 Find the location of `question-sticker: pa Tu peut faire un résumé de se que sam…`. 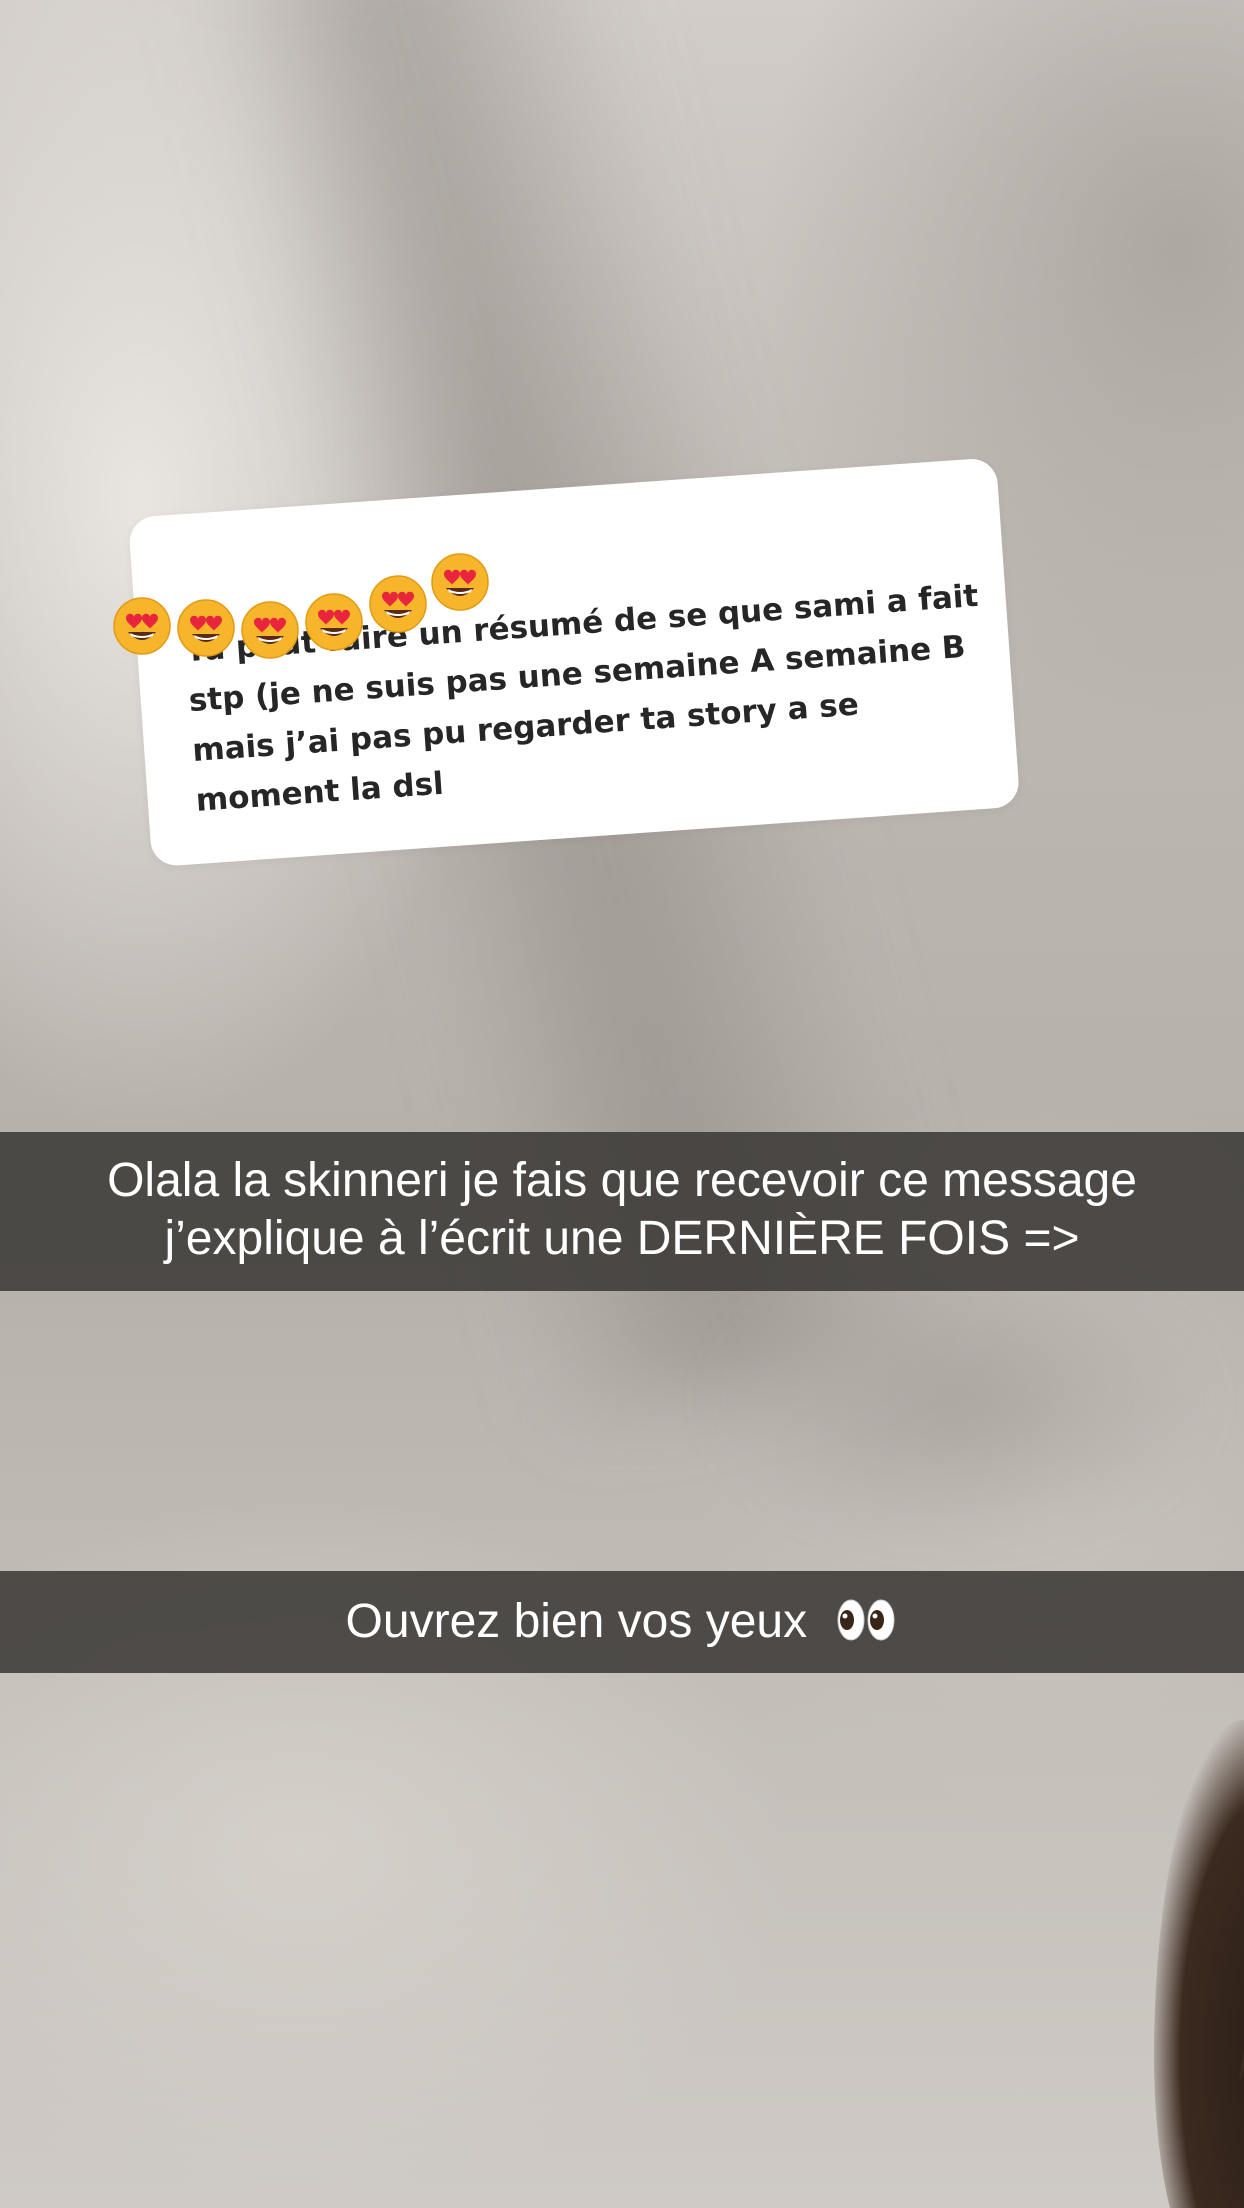

question-sticker: pa Tu peut faire un résumé de se que sam… is located at coordinates (574, 662).